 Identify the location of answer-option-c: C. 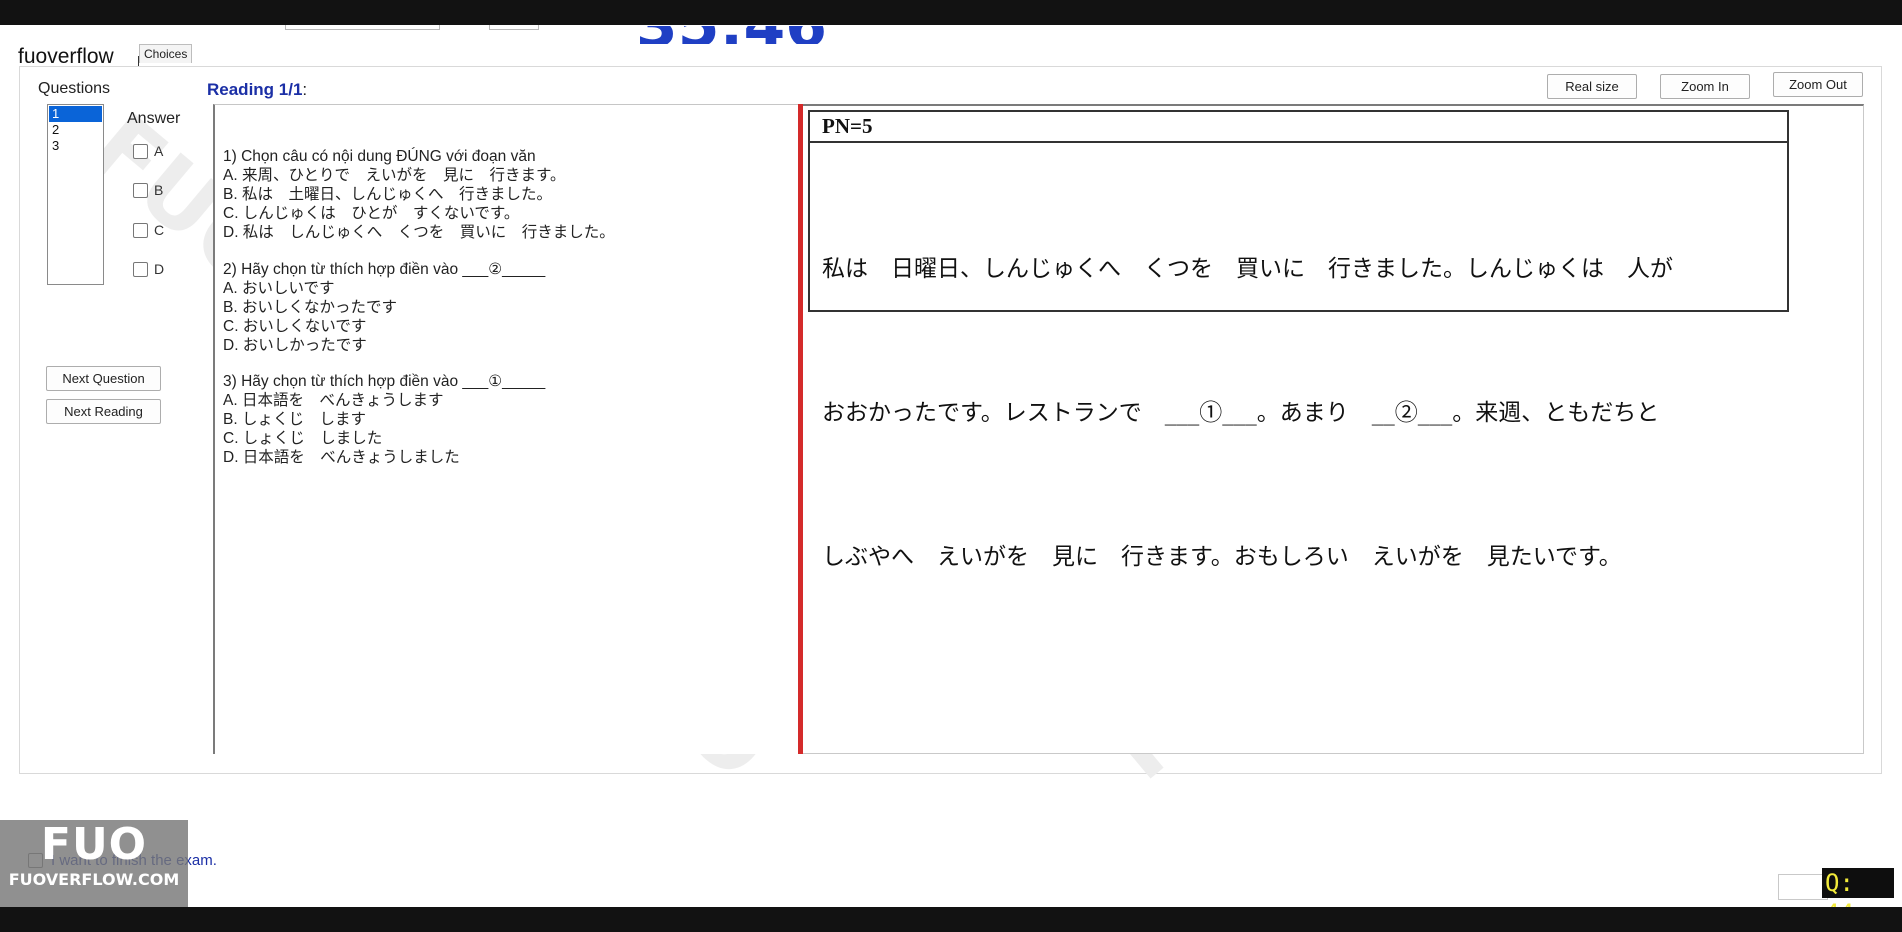
(148, 230).